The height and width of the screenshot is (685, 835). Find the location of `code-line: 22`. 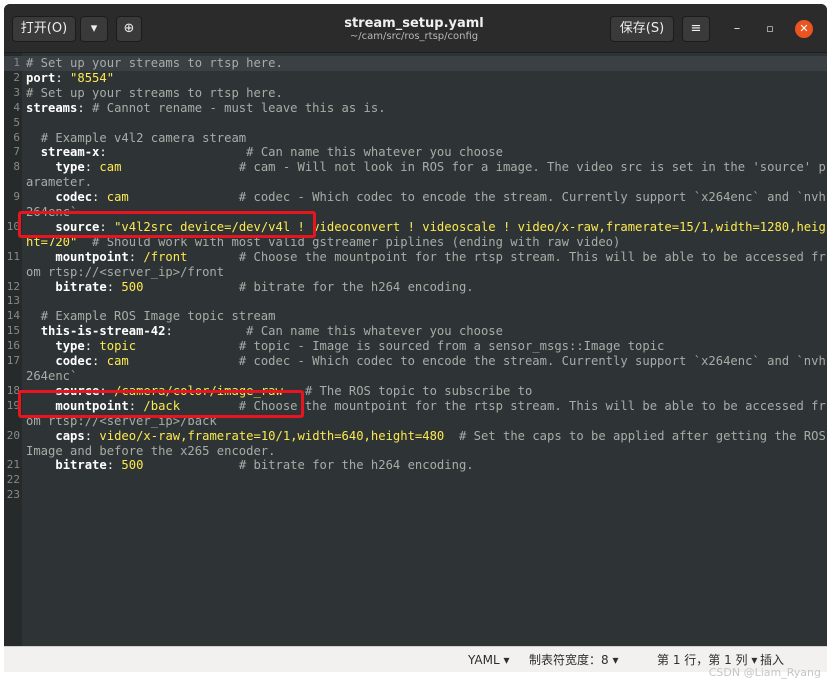

code-line: 22 is located at coordinates (415, 480).